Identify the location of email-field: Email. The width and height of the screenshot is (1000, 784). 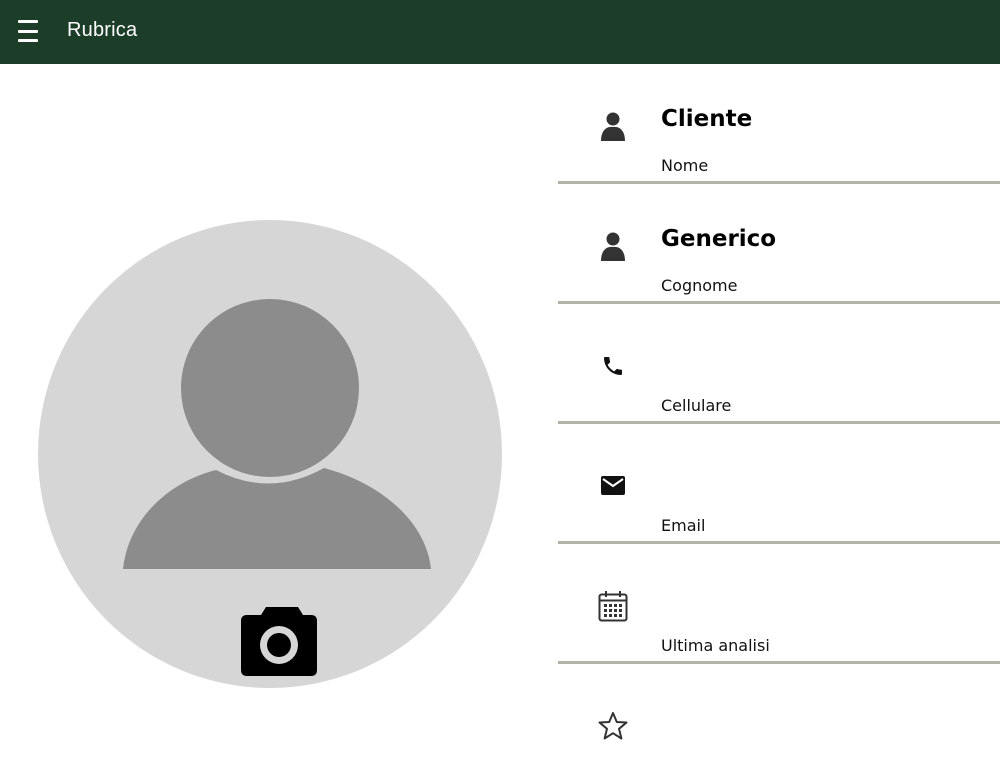
(779, 484).